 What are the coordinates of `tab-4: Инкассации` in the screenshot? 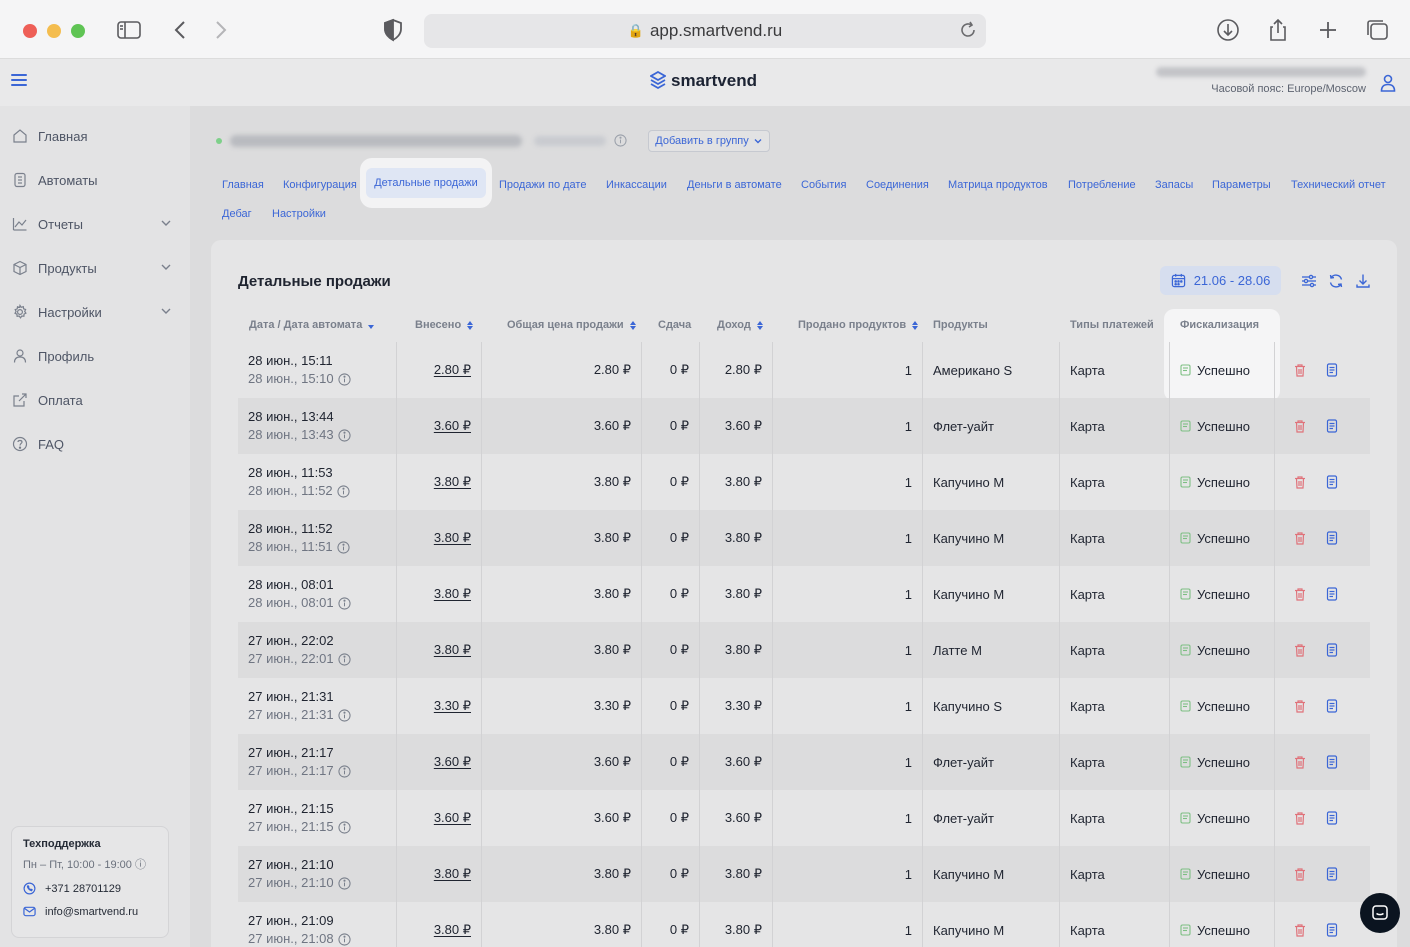 It's located at (636, 185).